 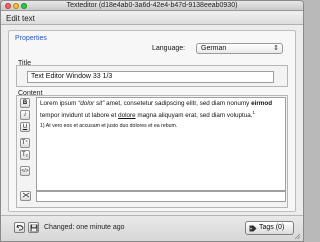 What do you see at coordinates (25, 115) in the screenshot?
I see `italic-button: i` at bounding box center [25, 115].